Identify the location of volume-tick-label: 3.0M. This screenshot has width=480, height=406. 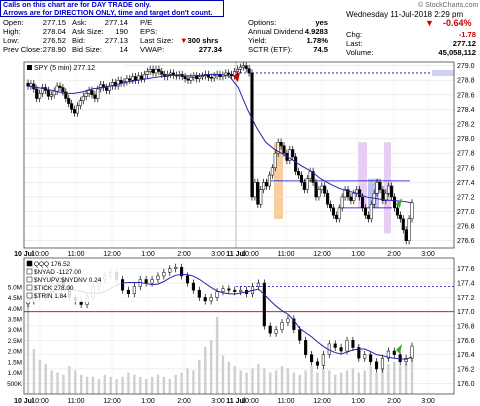
(15, 330).